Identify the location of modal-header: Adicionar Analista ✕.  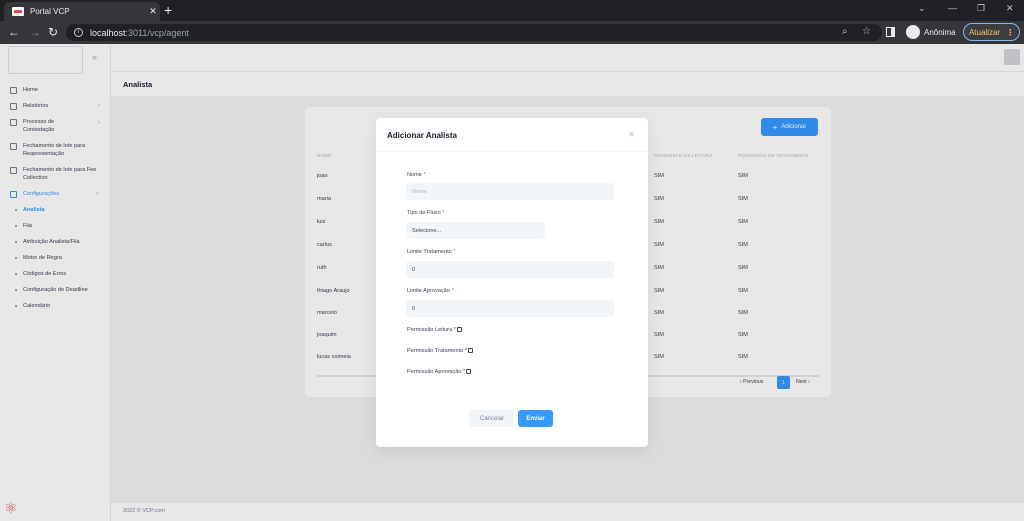
(512, 135).